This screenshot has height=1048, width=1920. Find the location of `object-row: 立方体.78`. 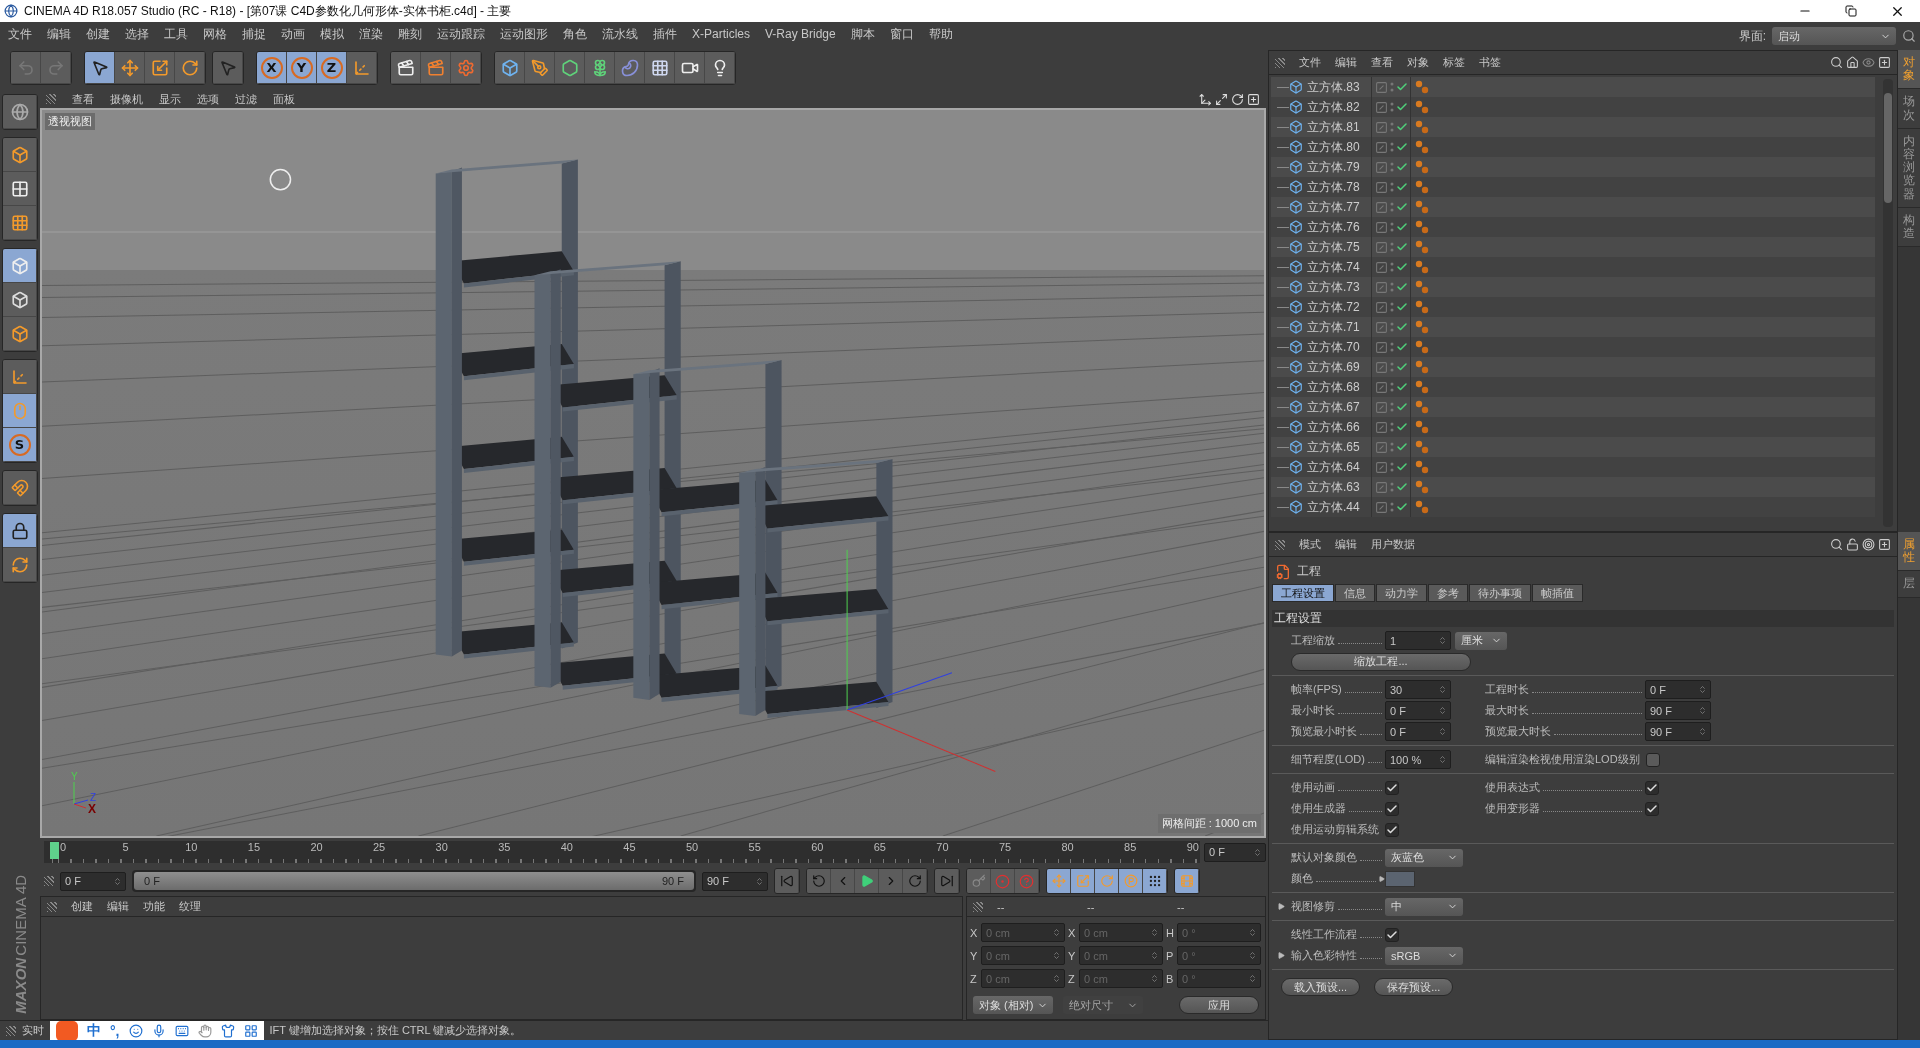

object-row: 立方体.78 is located at coordinates (1573, 187).